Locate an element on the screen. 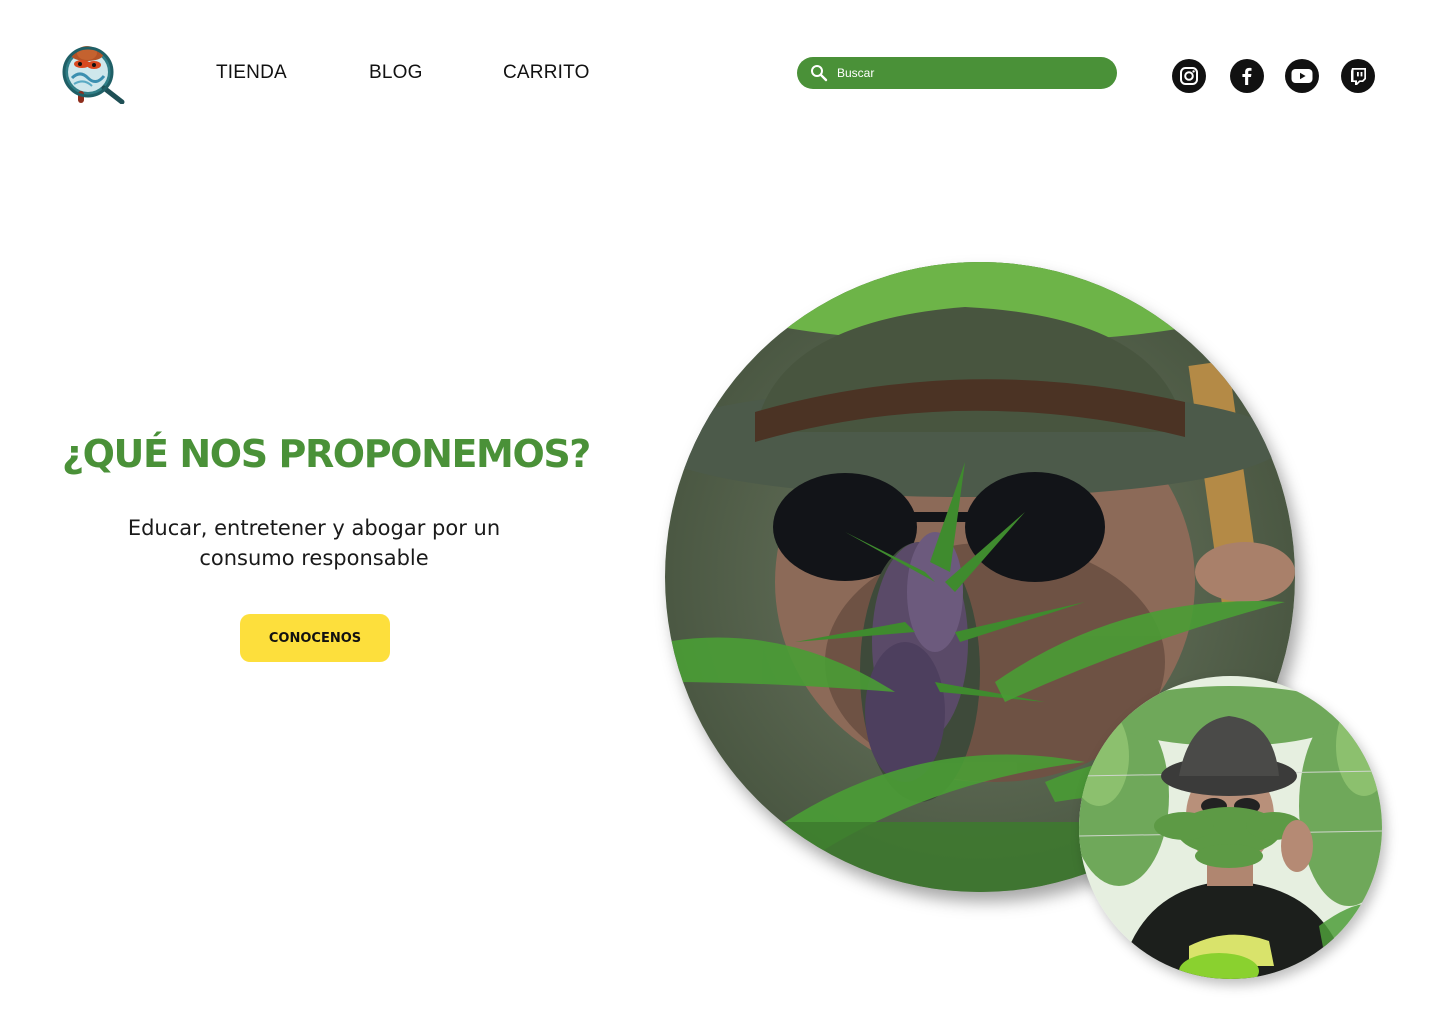 Image resolution: width=1440 pixels, height=1024 pixels. search-input is located at coordinates (967, 73).